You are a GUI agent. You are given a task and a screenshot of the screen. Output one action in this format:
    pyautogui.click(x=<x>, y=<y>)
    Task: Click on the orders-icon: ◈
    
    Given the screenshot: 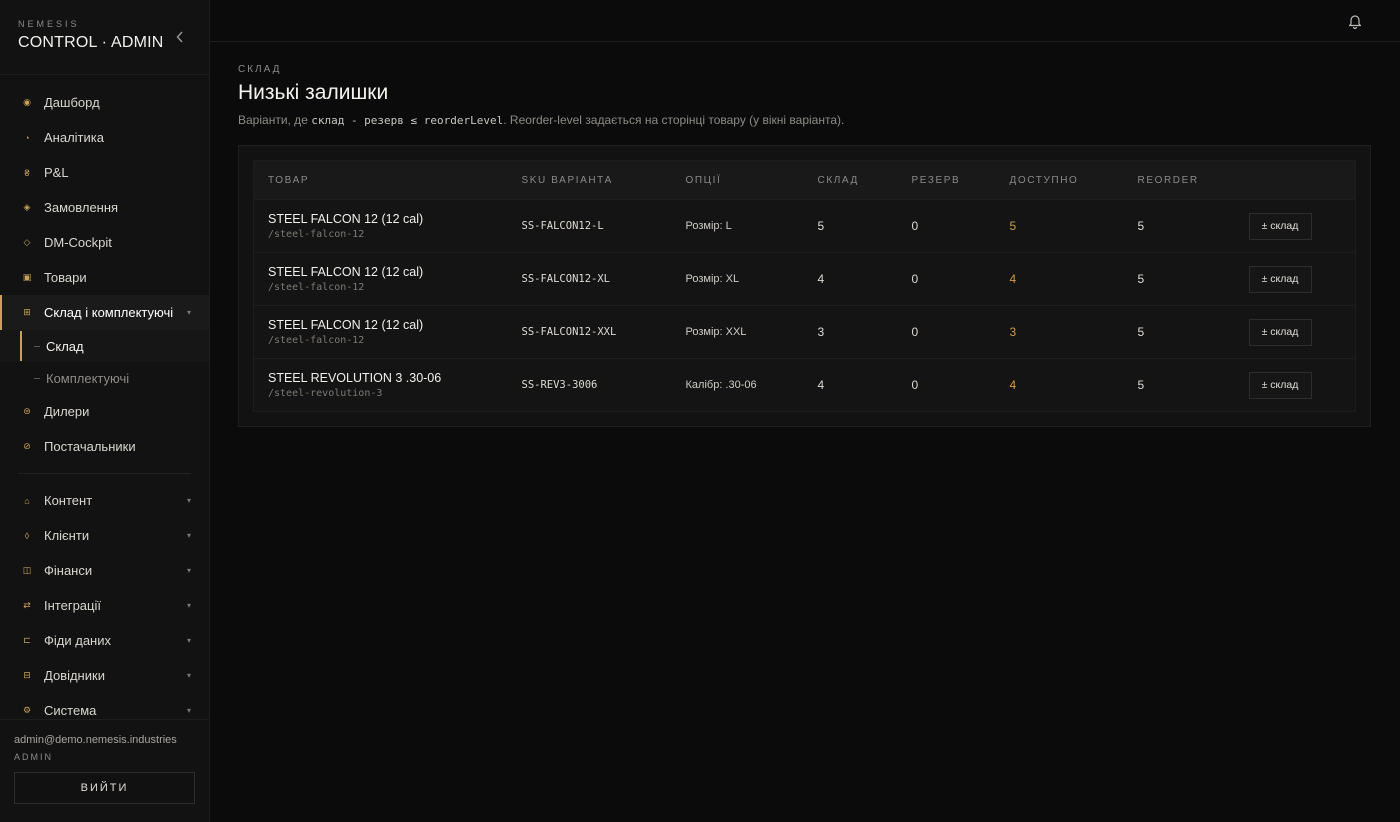 What is the action you would take?
    pyautogui.click(x=27, y=207)
    